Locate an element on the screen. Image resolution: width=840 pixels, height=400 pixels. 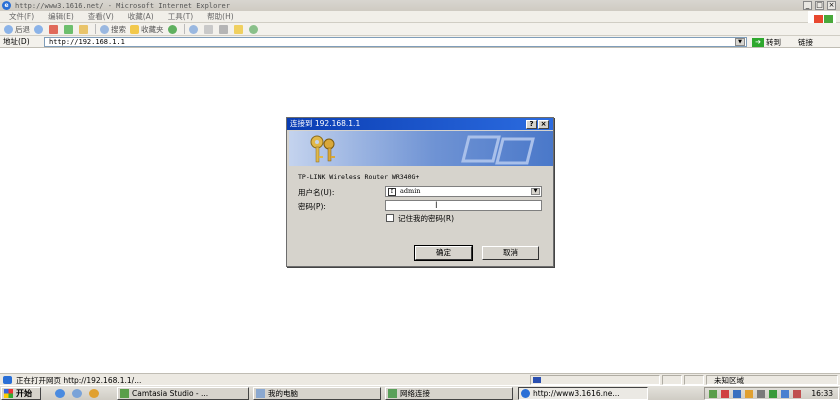
folder-button is located at coordinates (239, 29).